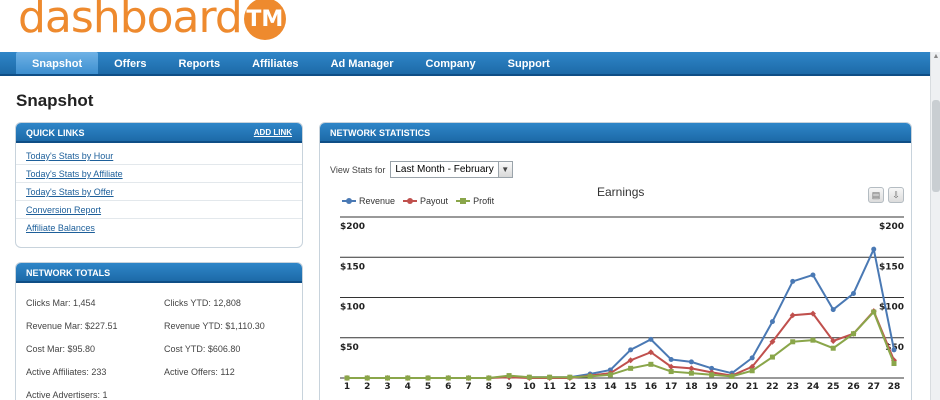 This screenshot has width=940, height=400. What do you see at coordinates (199, 371) in the screenshot?
I see `active-offers: Active Offers: 112` at bounding box center [199, 371].